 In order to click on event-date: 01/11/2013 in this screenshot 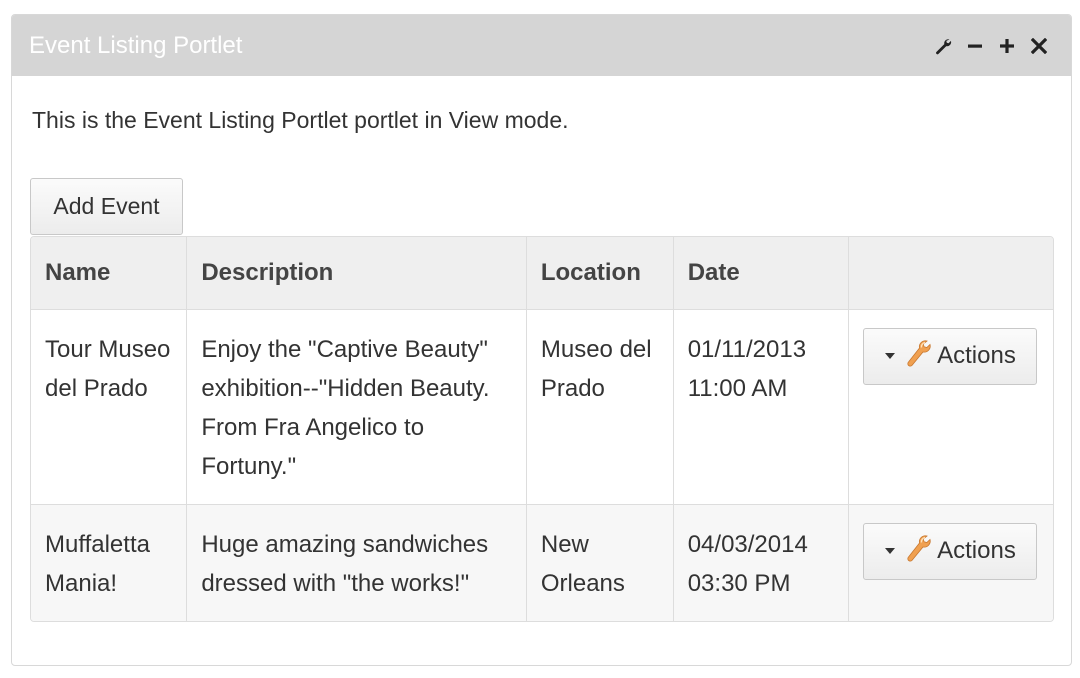, I will do `click(747, 349)`.